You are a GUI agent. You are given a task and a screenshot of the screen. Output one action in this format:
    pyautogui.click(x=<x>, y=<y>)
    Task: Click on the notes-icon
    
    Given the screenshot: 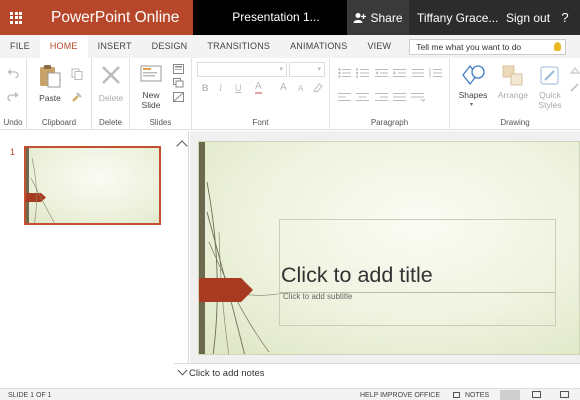 What is the action you would take?
    pyautogui.click(x=456, y=395)
    